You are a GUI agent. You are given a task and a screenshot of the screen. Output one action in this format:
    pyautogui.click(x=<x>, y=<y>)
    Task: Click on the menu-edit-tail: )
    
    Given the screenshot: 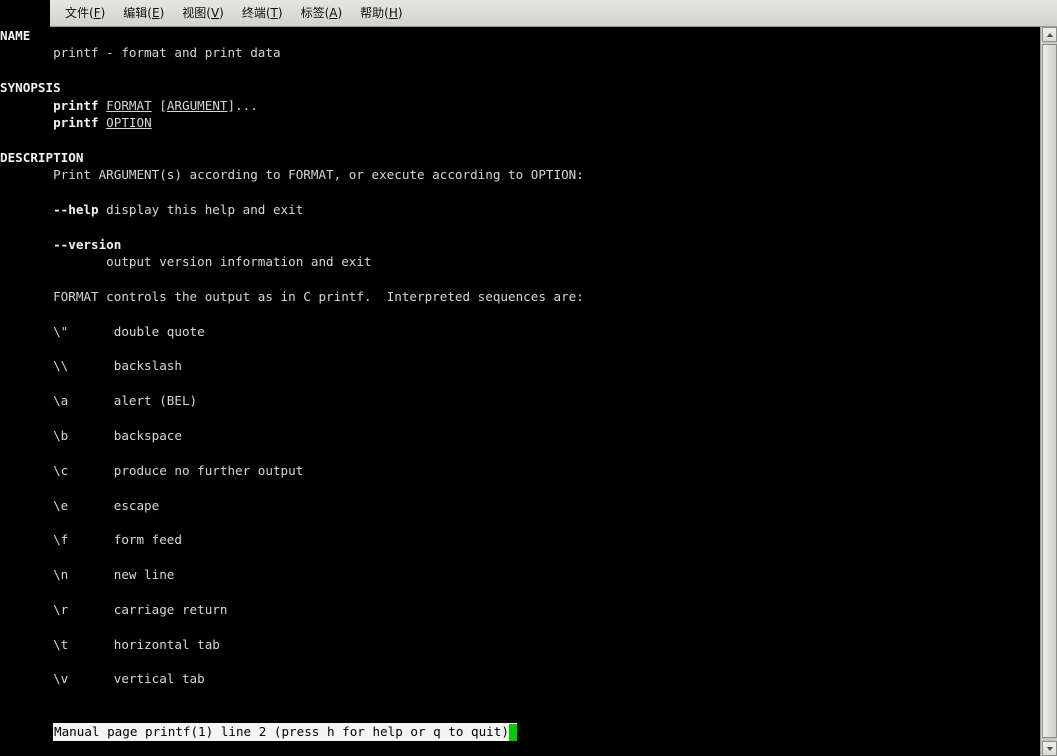 What is the action you would take?
    pyautogui.click(x=162, y=12)
    